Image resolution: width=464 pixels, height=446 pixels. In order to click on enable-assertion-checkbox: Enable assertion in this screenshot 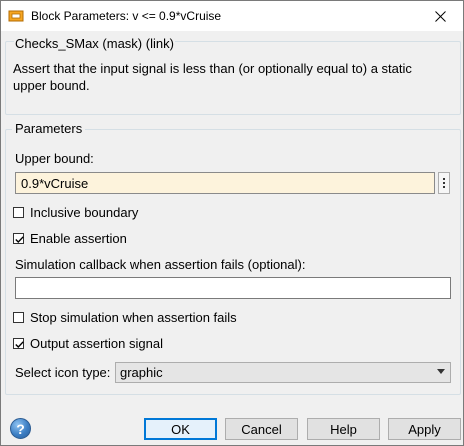, I will do `click(70, 238)`.